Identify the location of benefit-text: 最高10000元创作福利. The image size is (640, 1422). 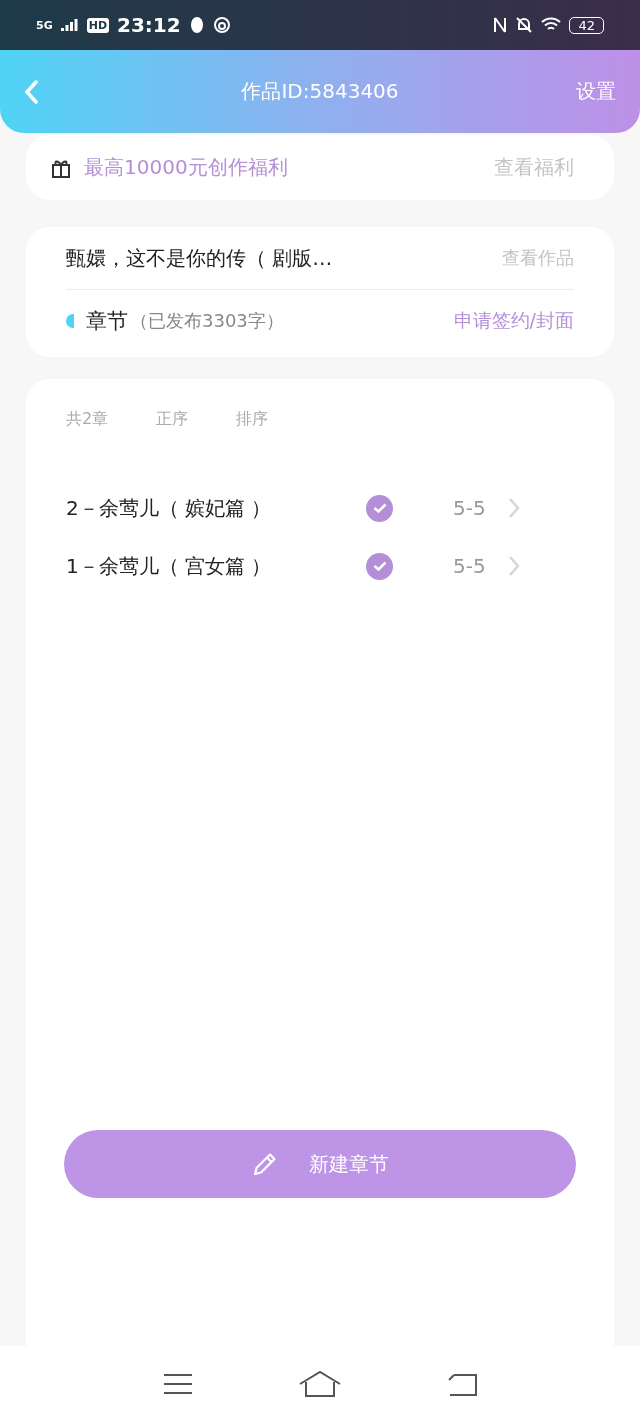
(186, 167).